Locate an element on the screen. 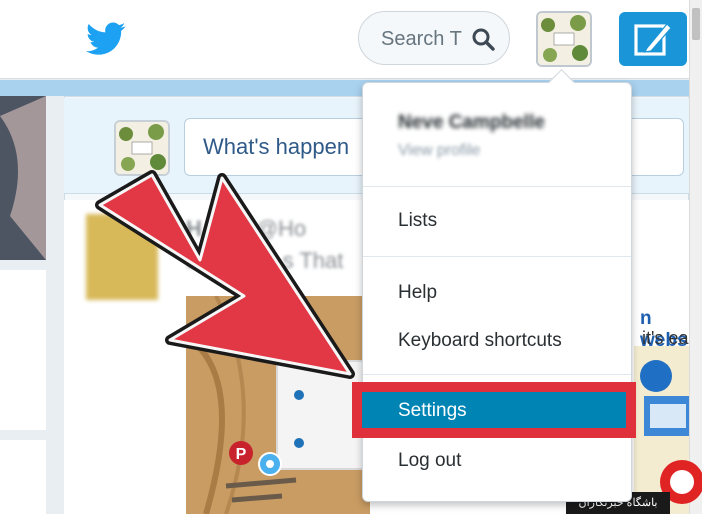 The height and width of the screenshot is (514, 702). tweet-author-avatar is located at coordinates (122, 257).